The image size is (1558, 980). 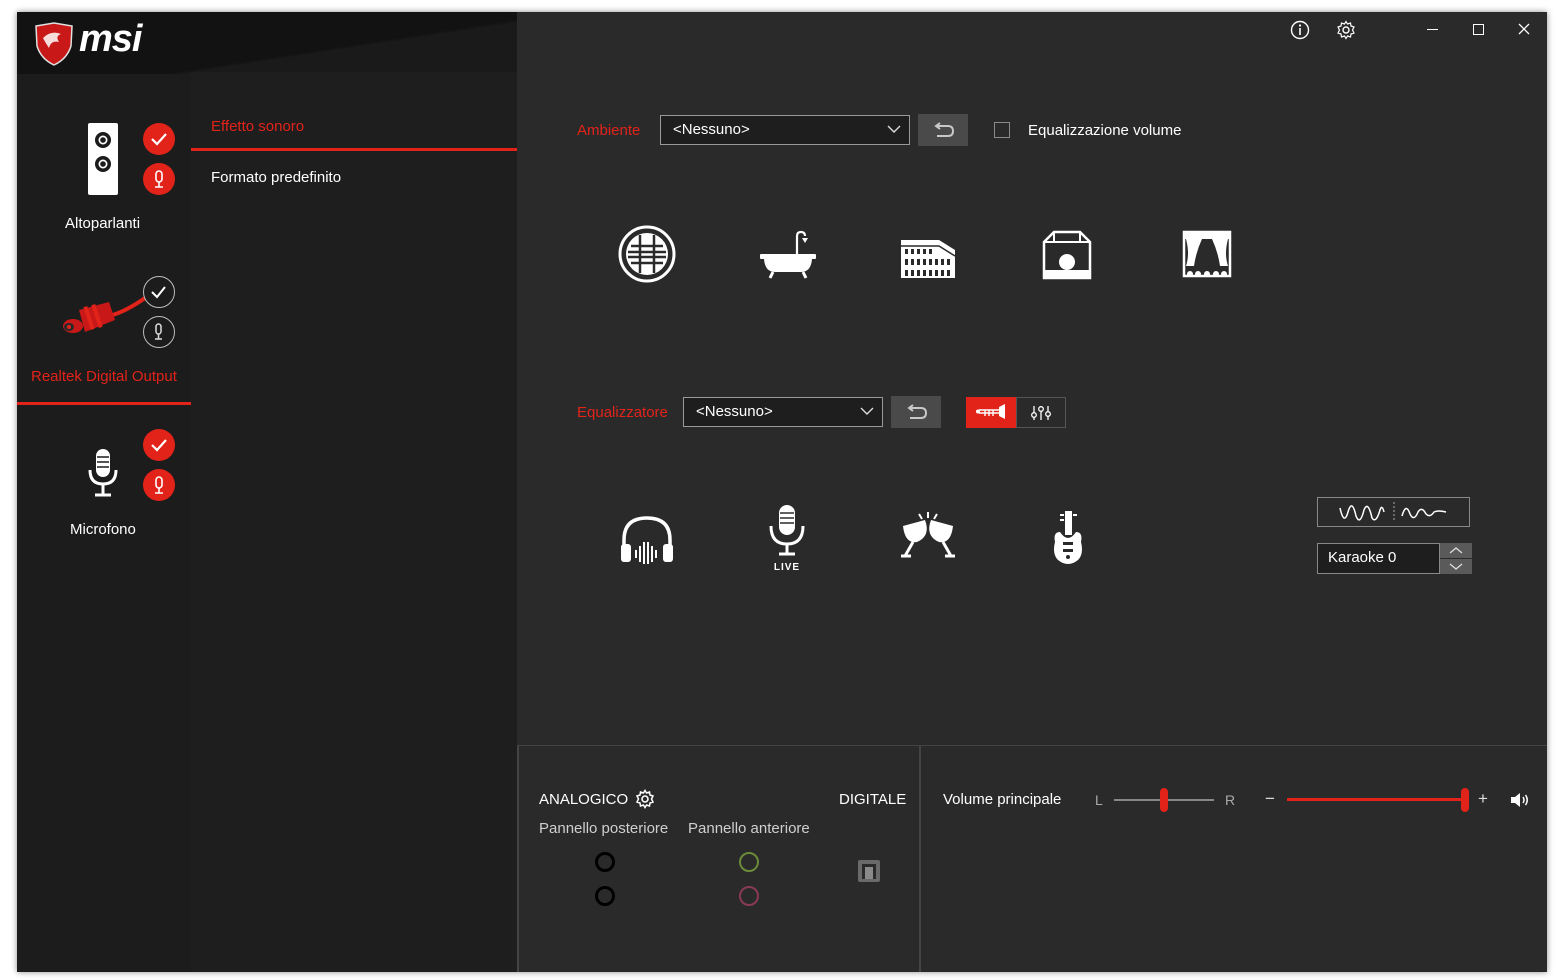 I want to click on room-icon, so click(x=1067, y=255).